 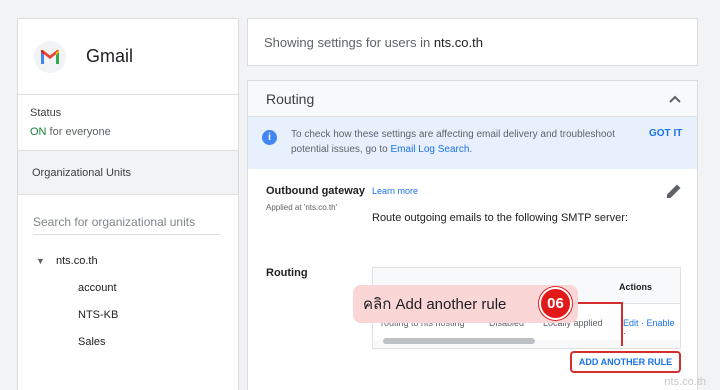 I want to click on status-value: ON for everyone, so click(x=128, y=132).